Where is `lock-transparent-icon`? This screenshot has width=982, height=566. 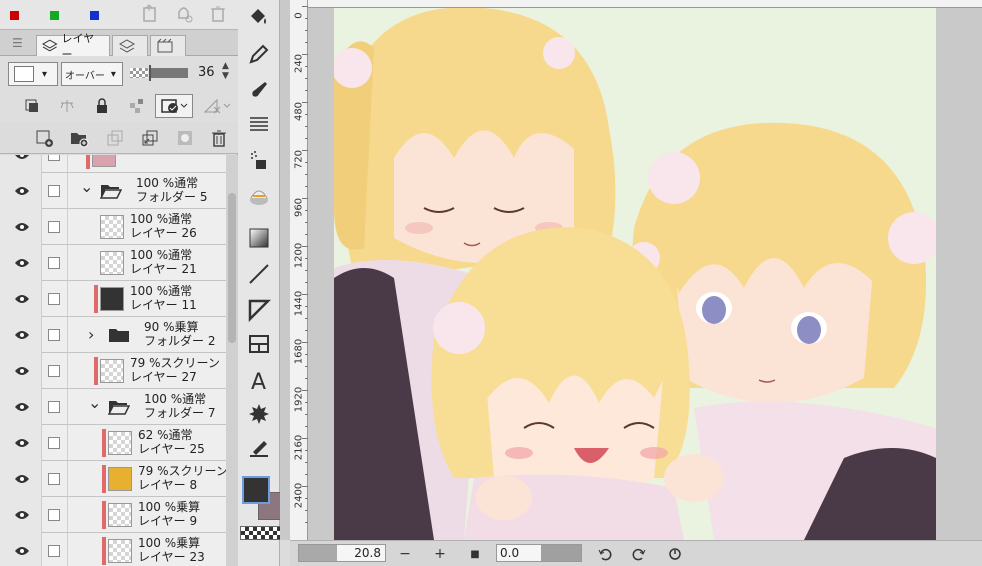 lock-transparent-icon is located at coordinates (137, 106).